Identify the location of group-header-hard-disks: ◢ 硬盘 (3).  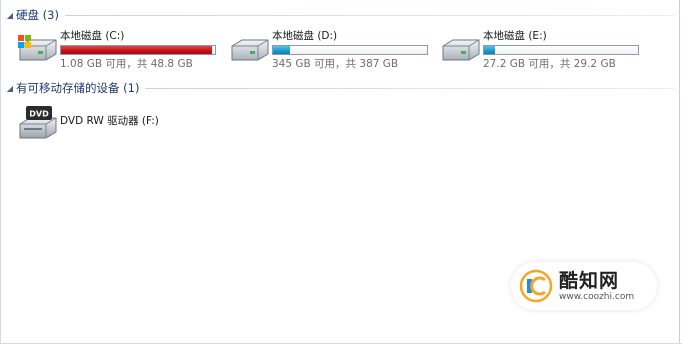
(339, 15).